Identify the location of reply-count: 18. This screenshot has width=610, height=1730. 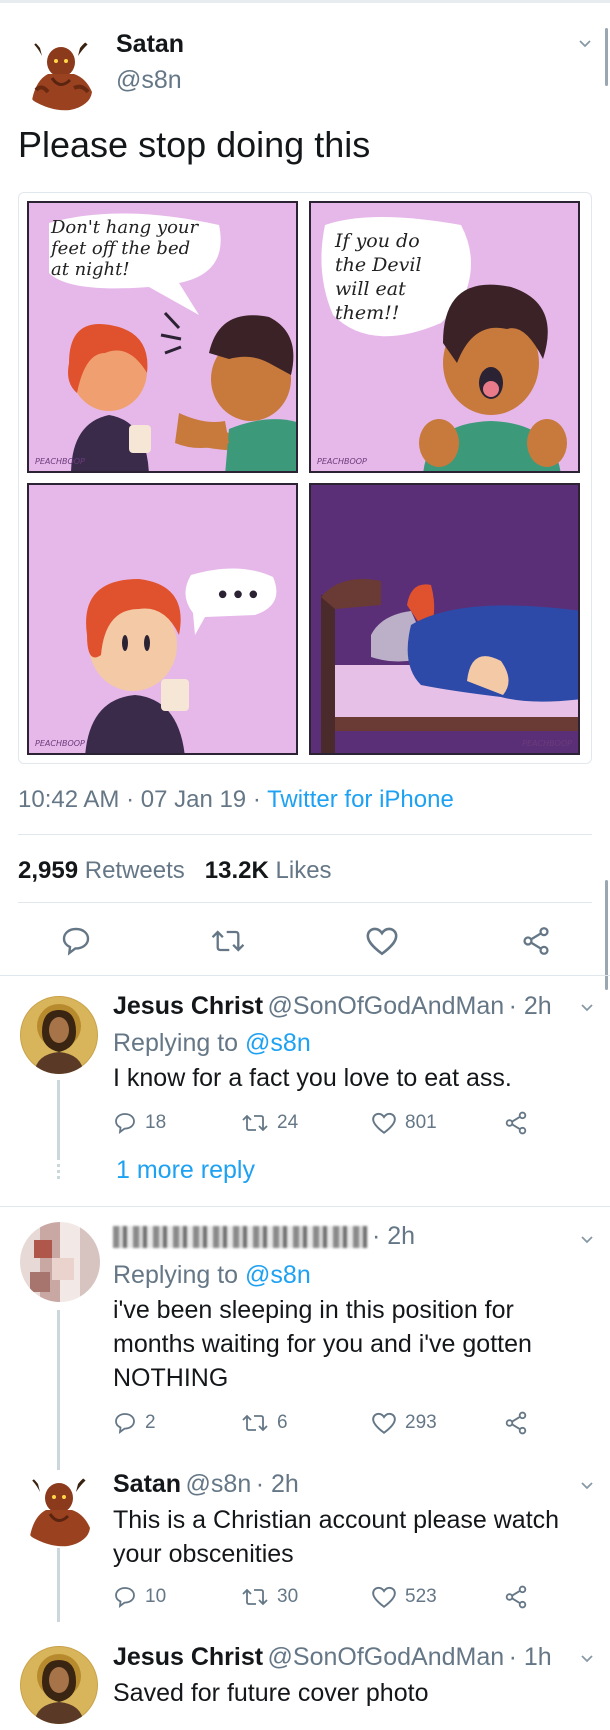
(156, 1122).